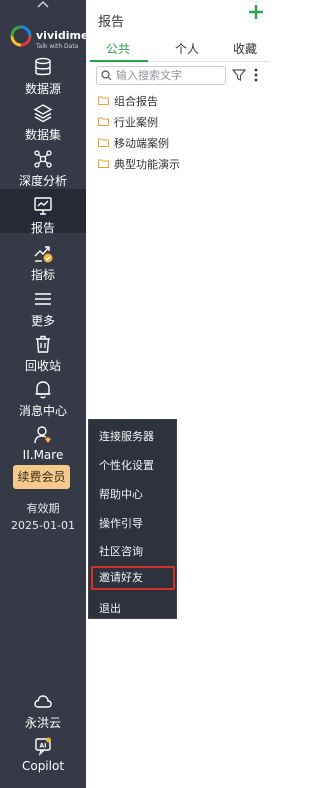 The image size is (320, 788). What do you see at coordinates (42, 723) in the screenshot?
I see `sidebar-item-label: 永洪云` at bounding box center [42, 723].